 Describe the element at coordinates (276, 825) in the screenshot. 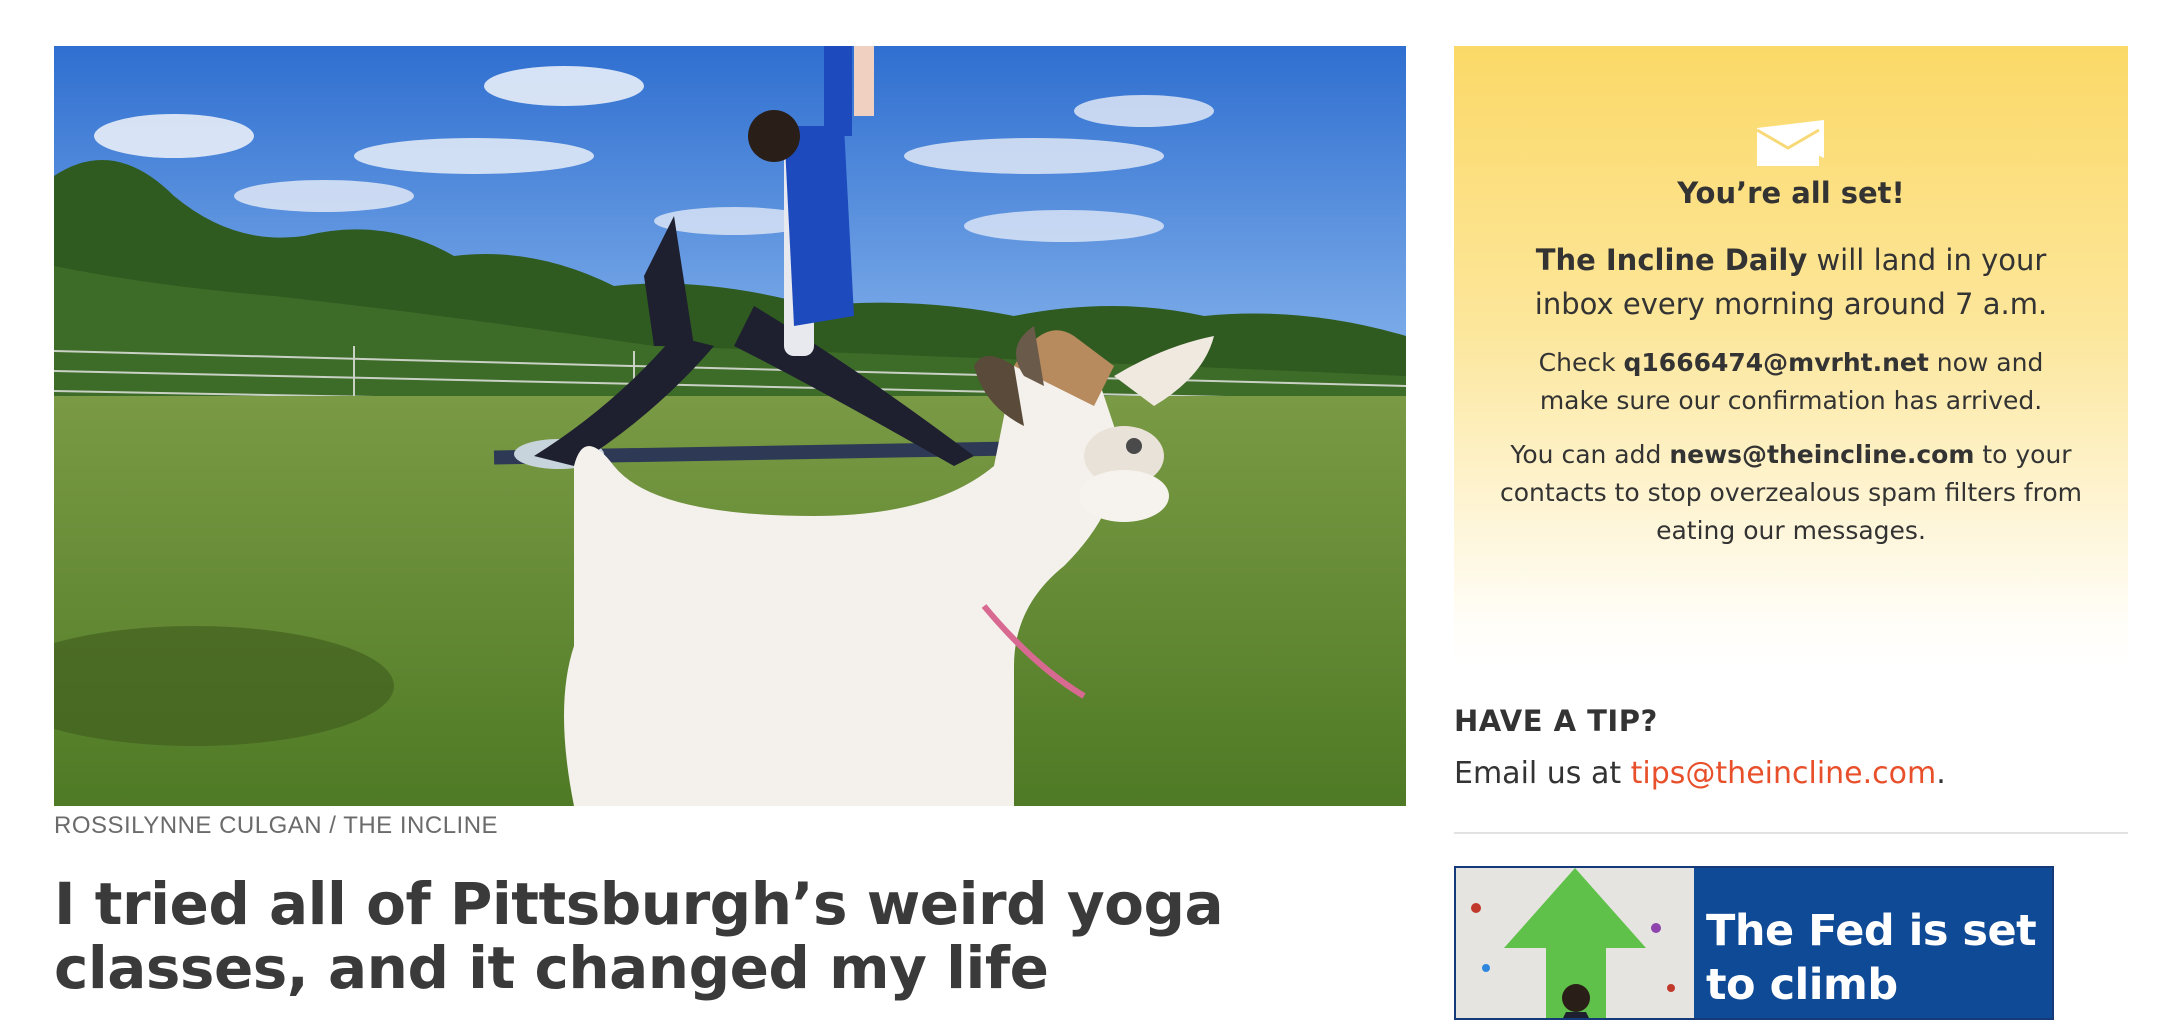

I see `photo-credit: ROSSILYNNE CULGAN / THE INCLINE` at that location.